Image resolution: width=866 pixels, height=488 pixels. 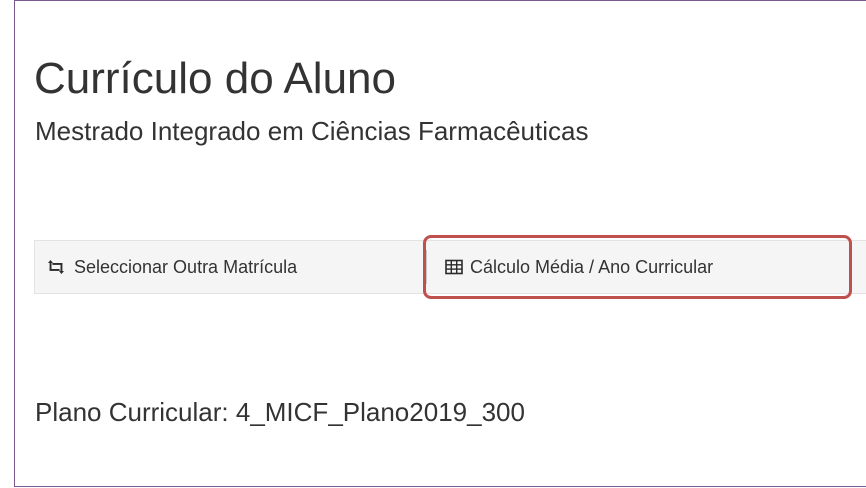 I want to click on page-title: Currículo do Aluno, so click(x=215, y=79).